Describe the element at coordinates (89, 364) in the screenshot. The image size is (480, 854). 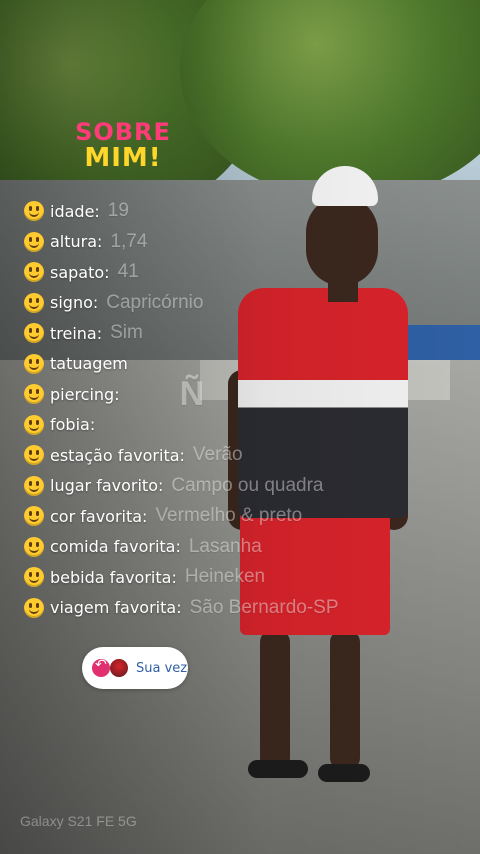
I see `item-label: tatuagem` at that location.